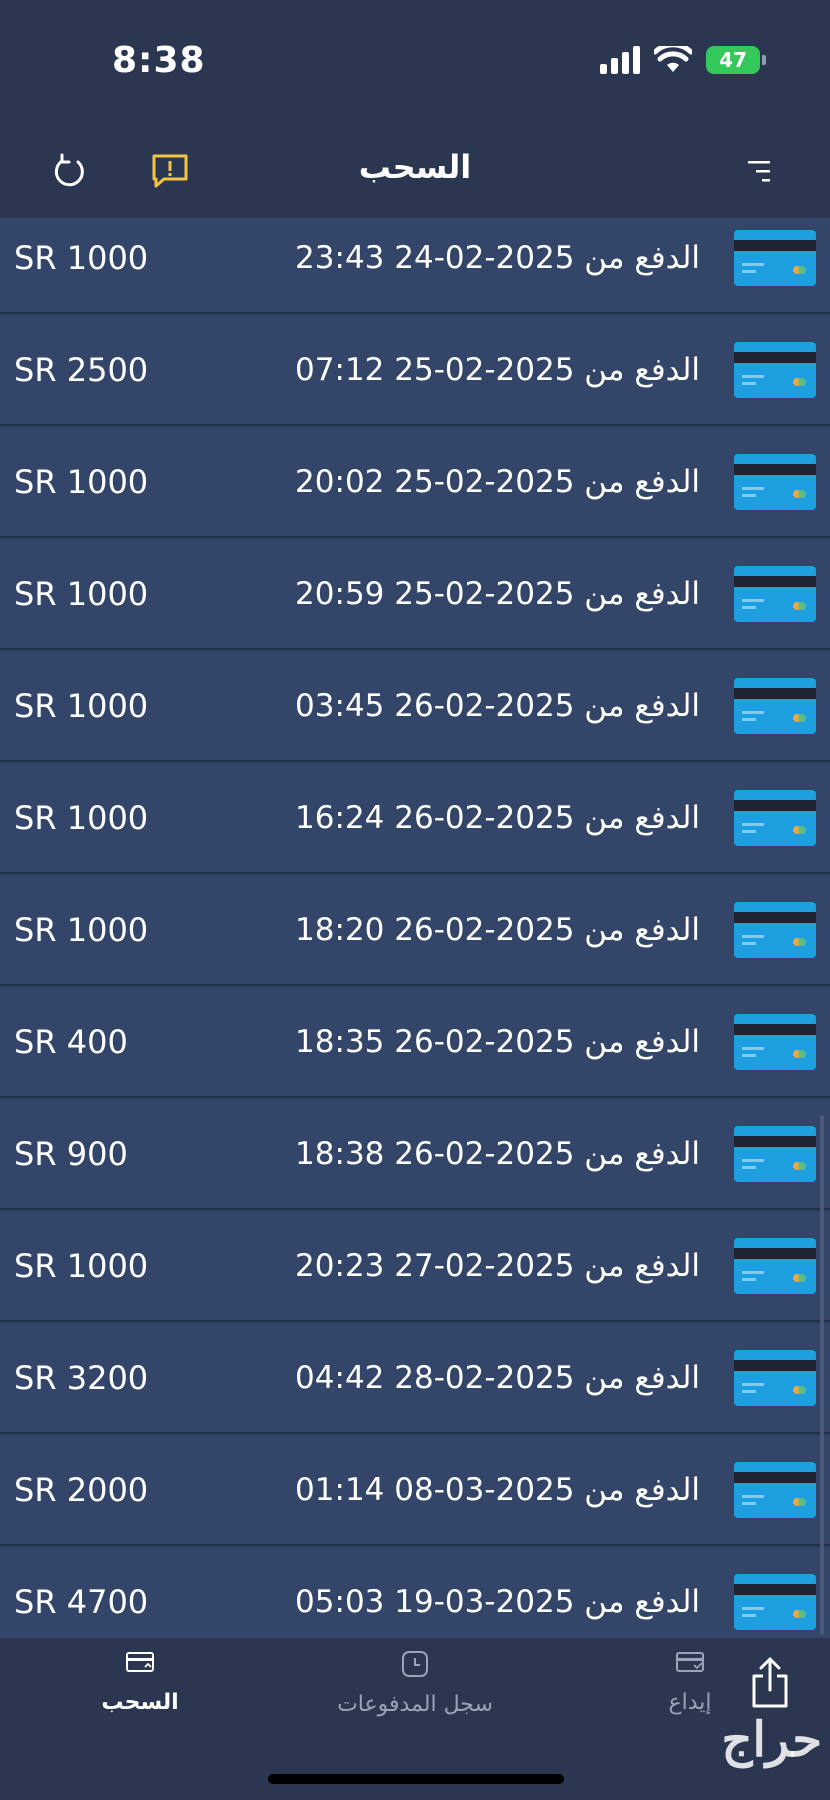  What do you see at coordinates (497, 1153) in the screenshot?
I see `transaction-description: الدفع من 2025-02-26 18:38` at bounding box center [497, 1153].